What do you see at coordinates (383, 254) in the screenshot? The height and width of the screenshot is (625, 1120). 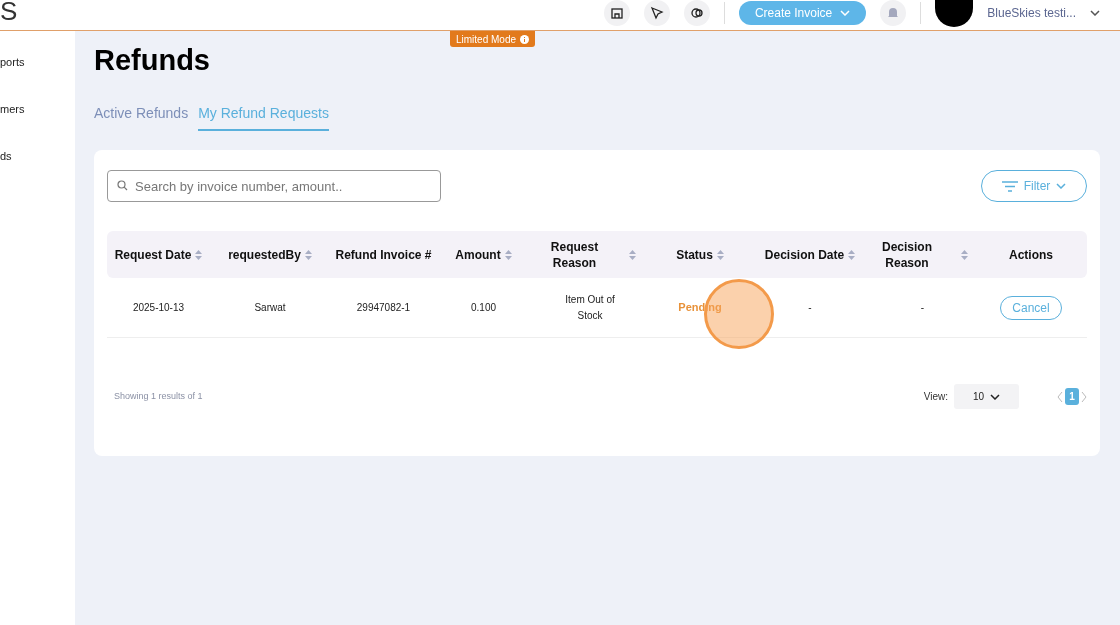 I see `column-header: Refund Invoice #` at bounding box center [383, 254].